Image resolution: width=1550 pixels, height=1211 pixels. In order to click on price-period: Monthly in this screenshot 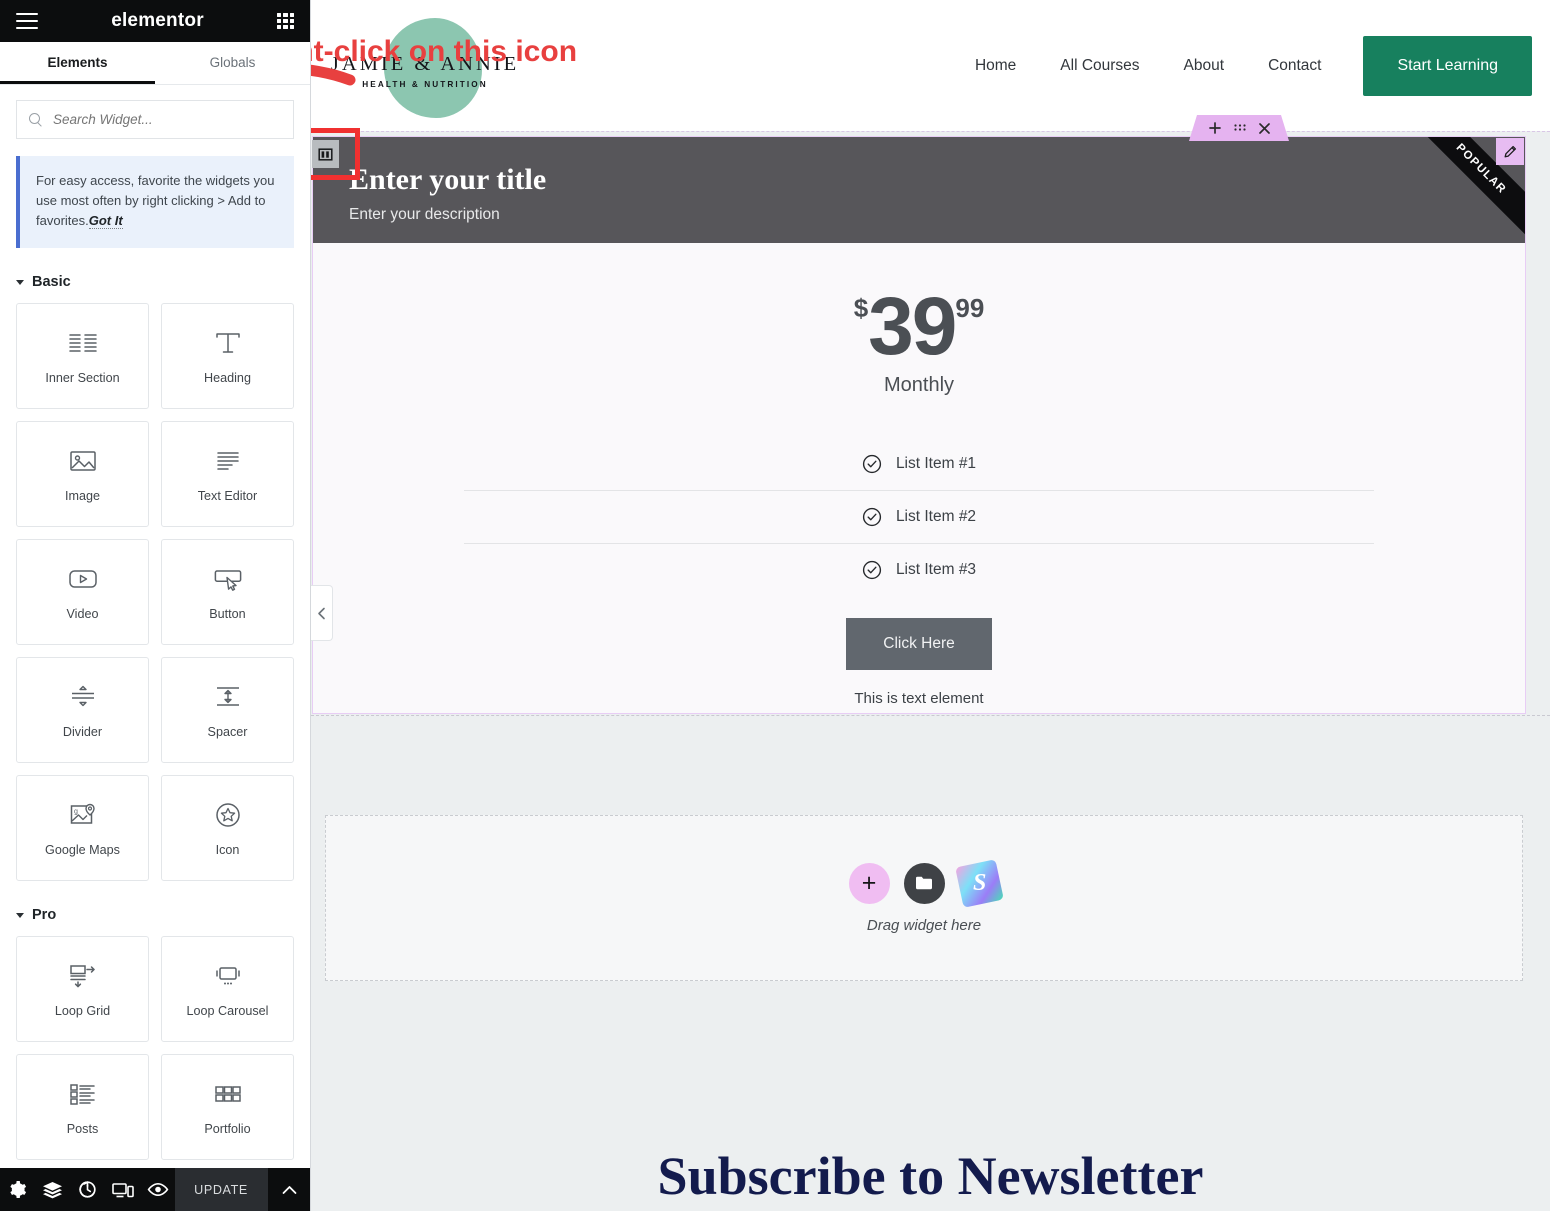, I will do `click(919, 385)`.